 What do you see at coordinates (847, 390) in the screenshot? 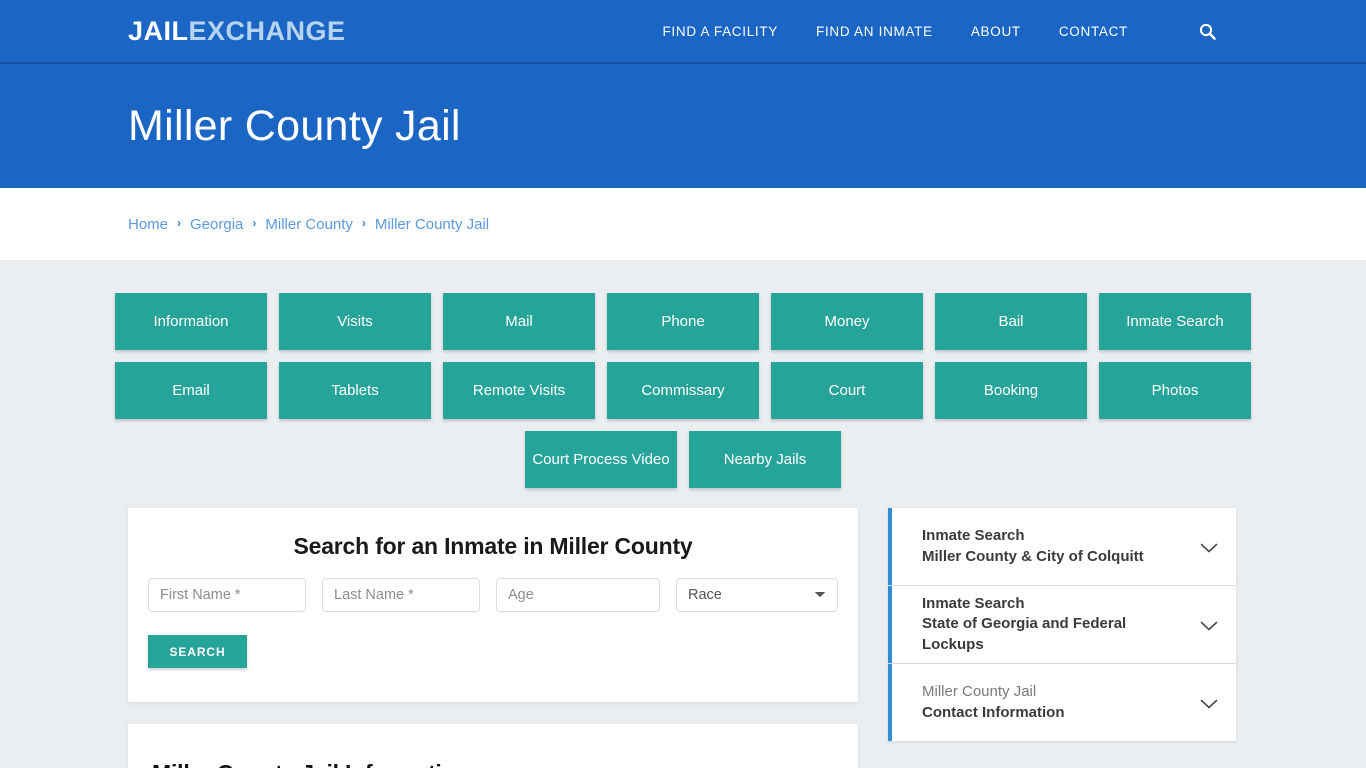
I see `nav-button-court: Court` at bounding box center [847, 390].